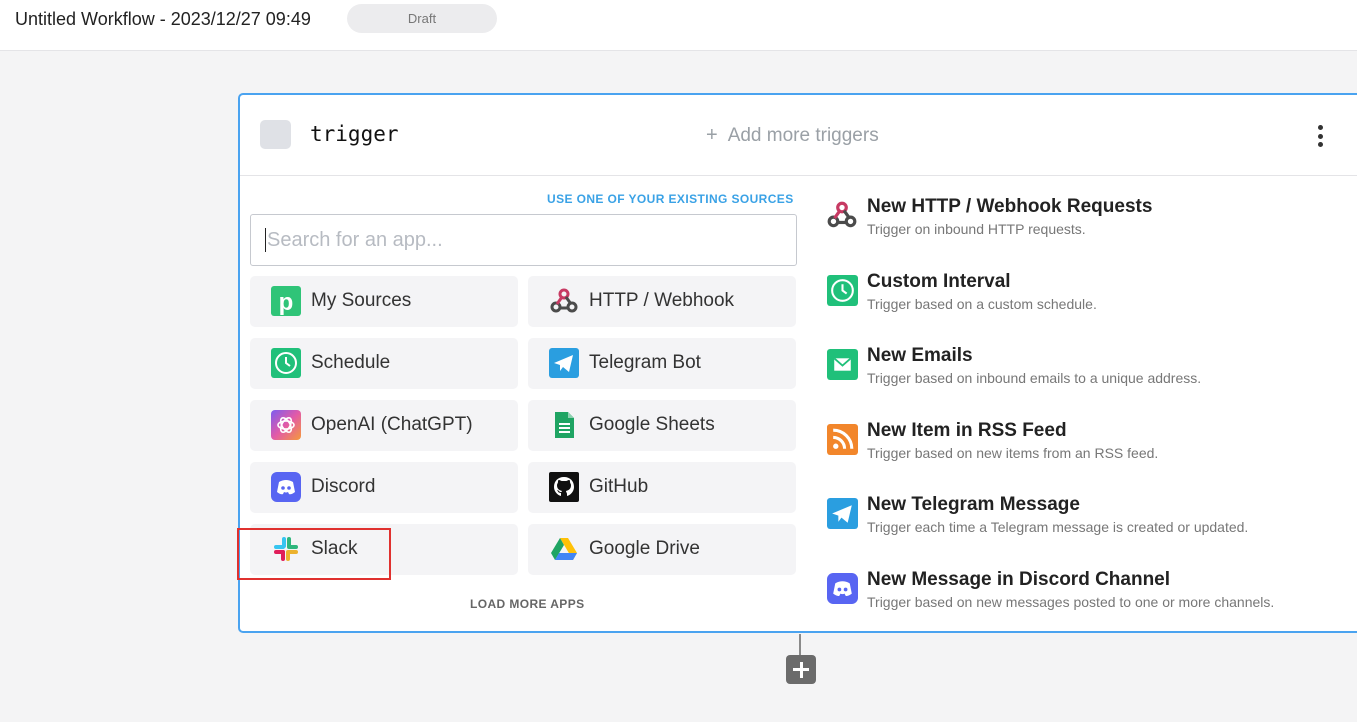 The height and width of the screenshot is (722, 1357). What do you see at coordinates (275, 134) in the screenshot?
I see `step-icon-placeholder` at bounding box center [275, 134].